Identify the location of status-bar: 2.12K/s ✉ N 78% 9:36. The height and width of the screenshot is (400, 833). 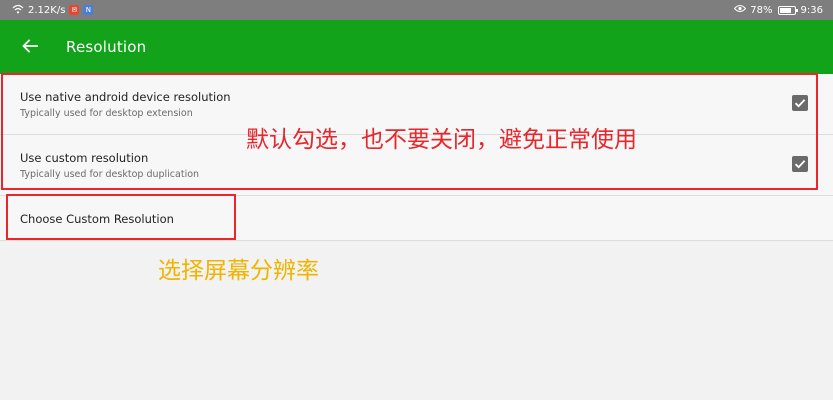
(416, 10).